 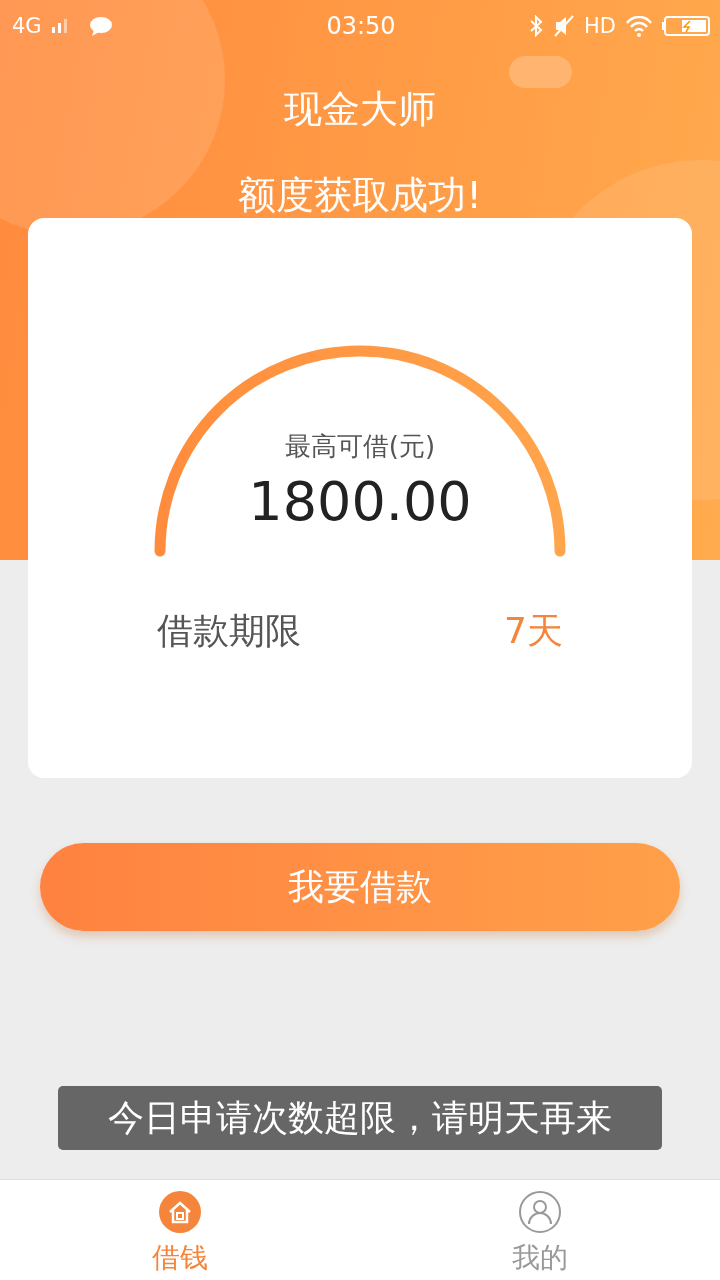 I want to click on headline: 额度获取成功!, so click(x=360, y=195).